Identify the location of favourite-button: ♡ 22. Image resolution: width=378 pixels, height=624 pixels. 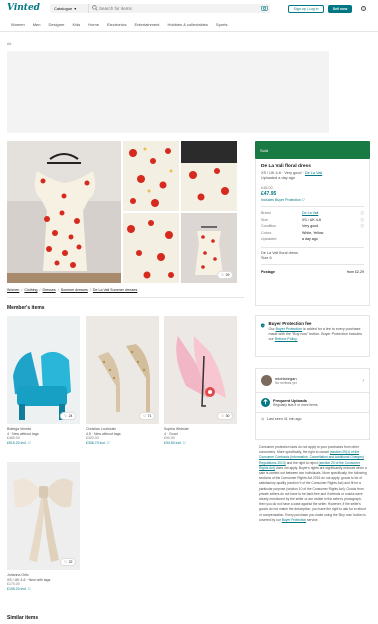
(68, 562).